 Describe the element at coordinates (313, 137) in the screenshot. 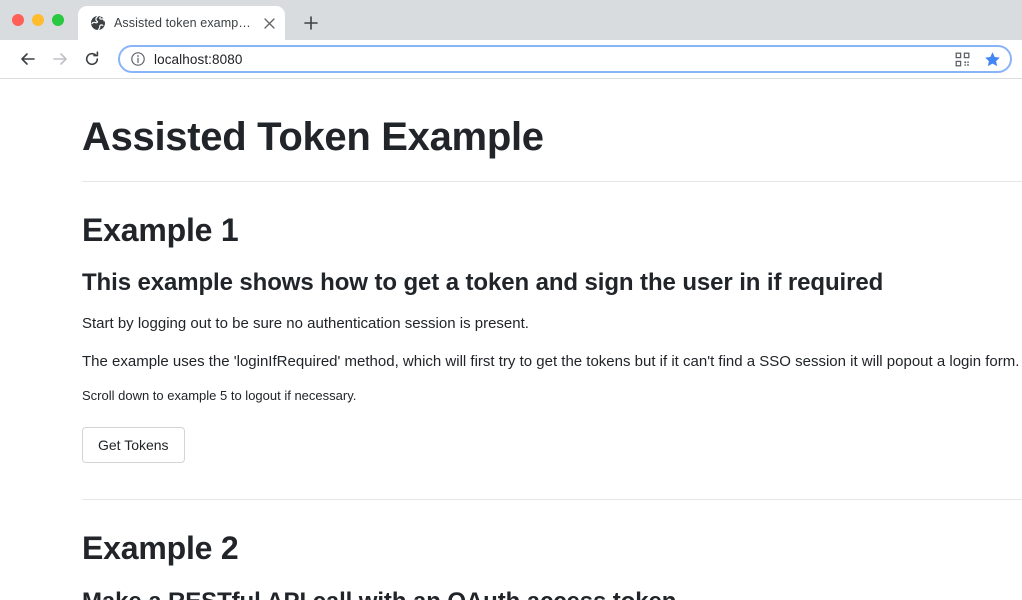

I see `page-title: Assisted Token Example` at that location.